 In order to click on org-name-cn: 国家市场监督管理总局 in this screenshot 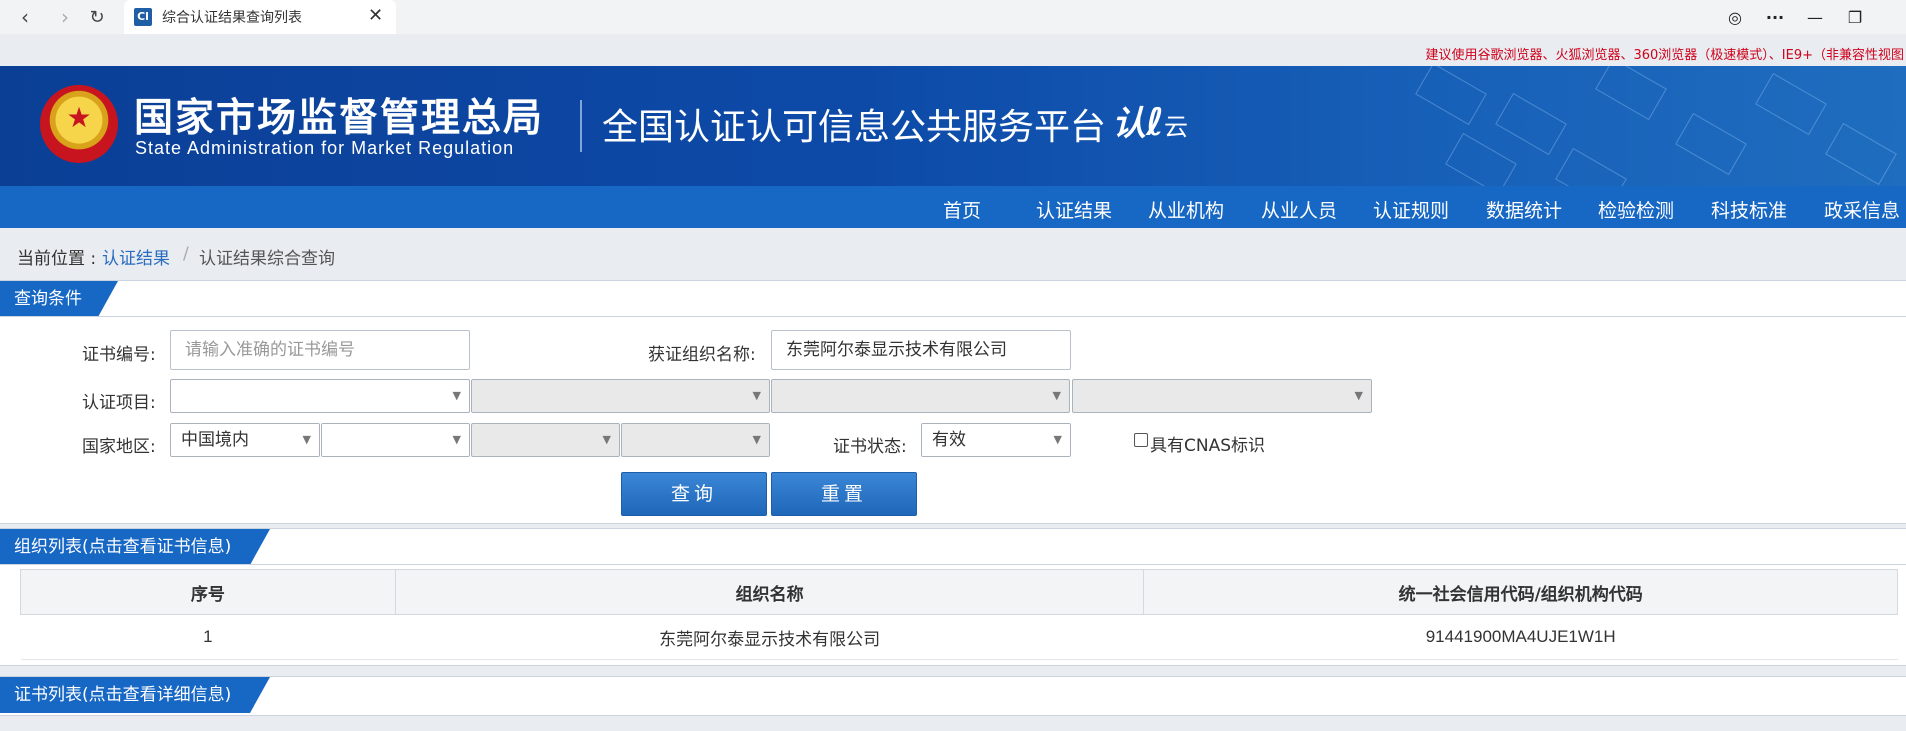, I will do `click(339, 118)`.